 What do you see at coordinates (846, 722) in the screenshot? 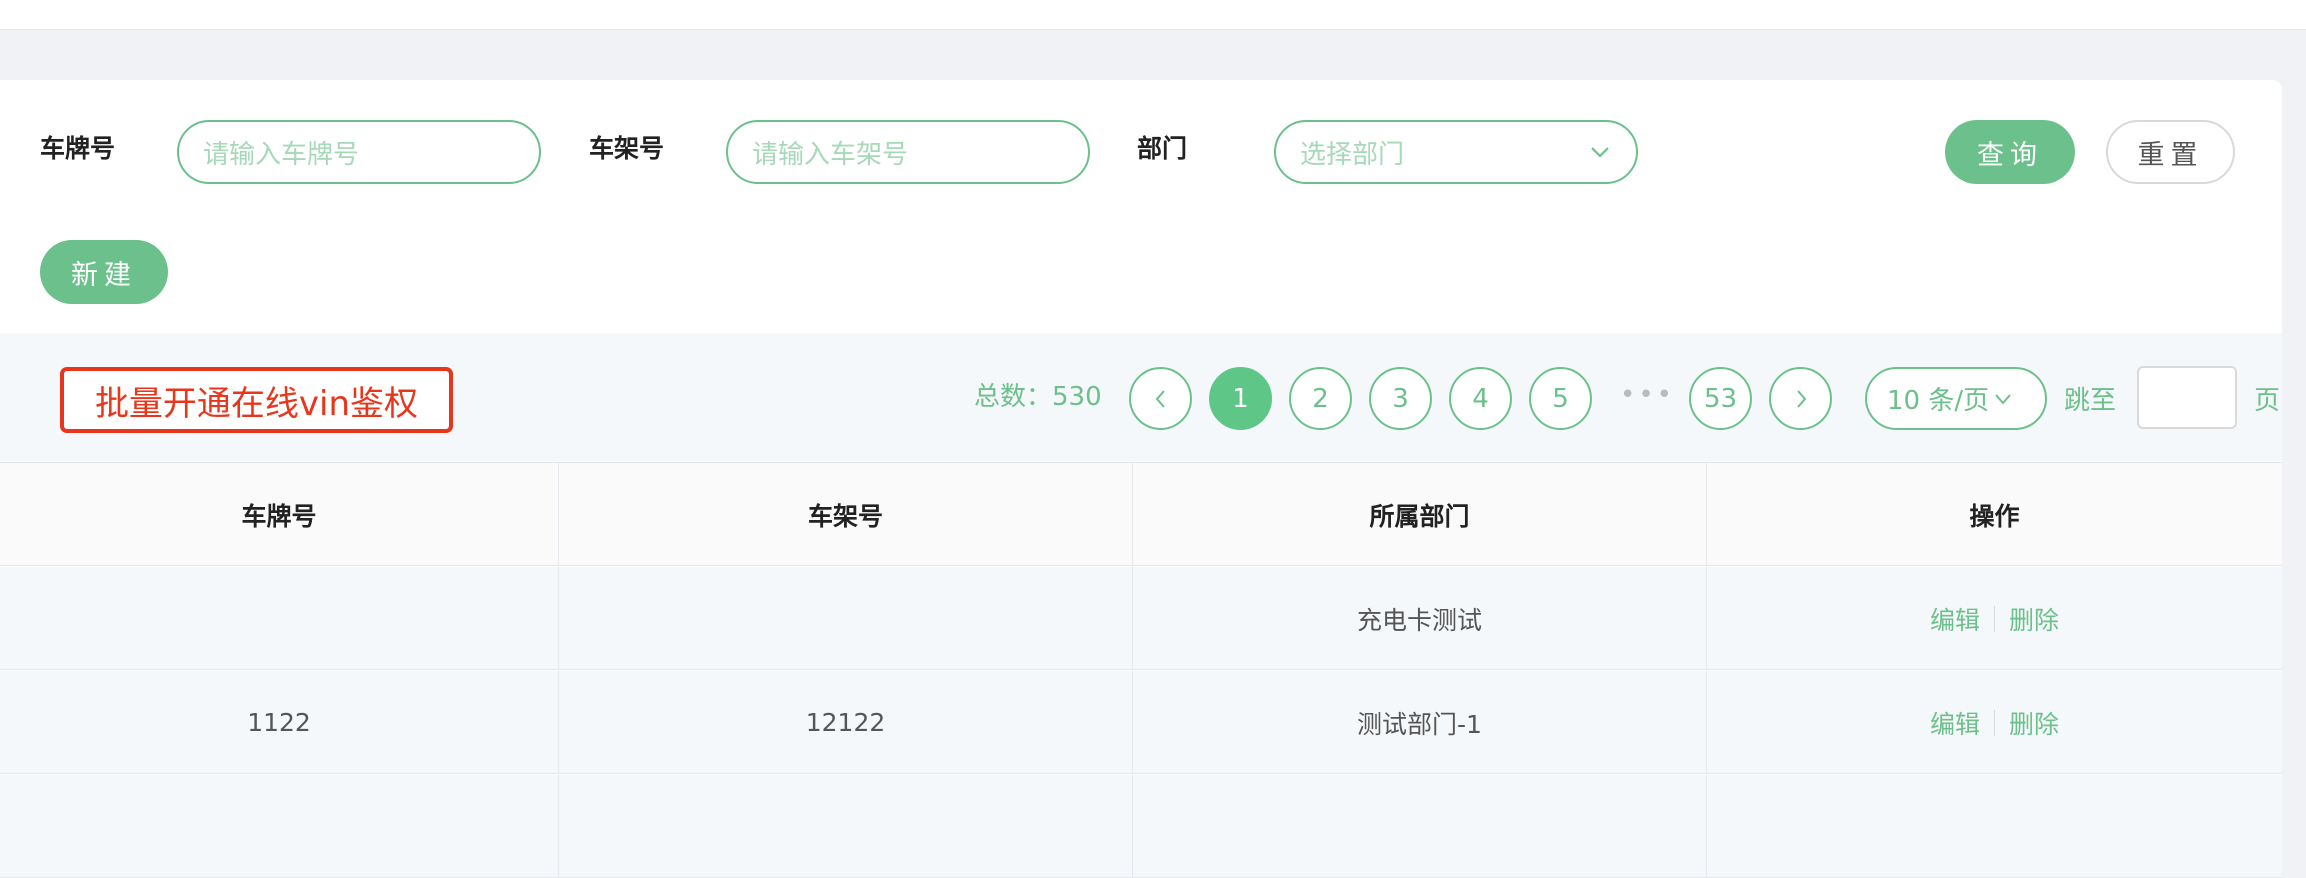
I see `cell-vin: 12122` at bounding box center [846, 722].